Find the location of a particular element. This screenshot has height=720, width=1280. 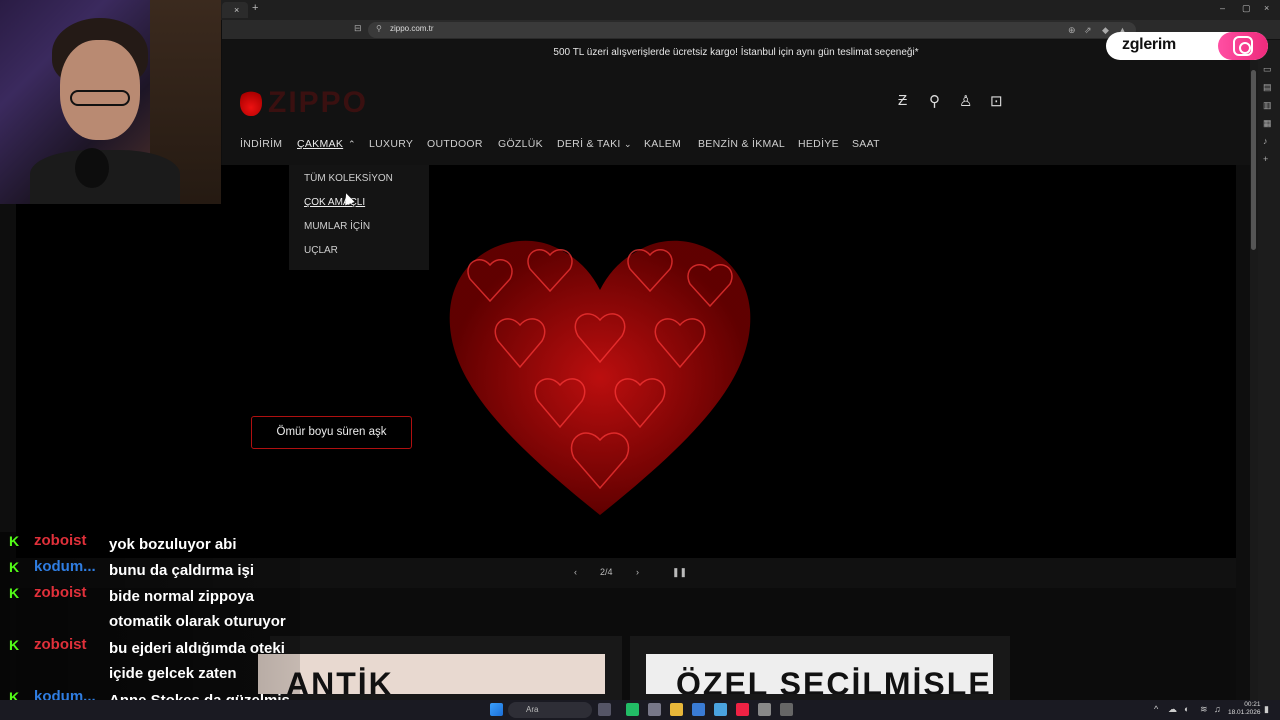

maximize-button: ▢ is located at coordinates (1246, 8).